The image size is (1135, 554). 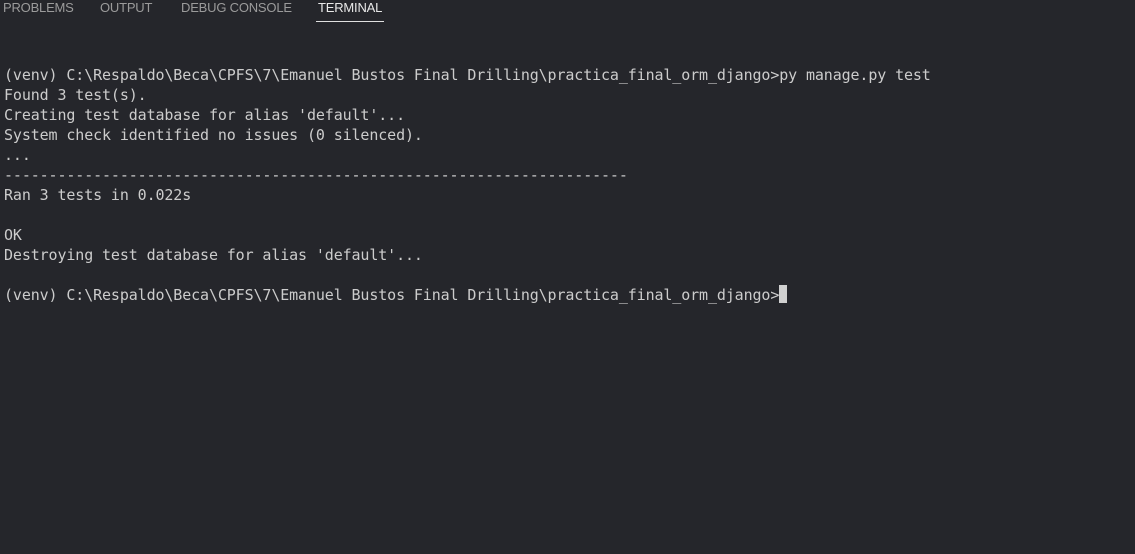 I want to click on tab-output: OUTPUT, so click(x=126, y=11).